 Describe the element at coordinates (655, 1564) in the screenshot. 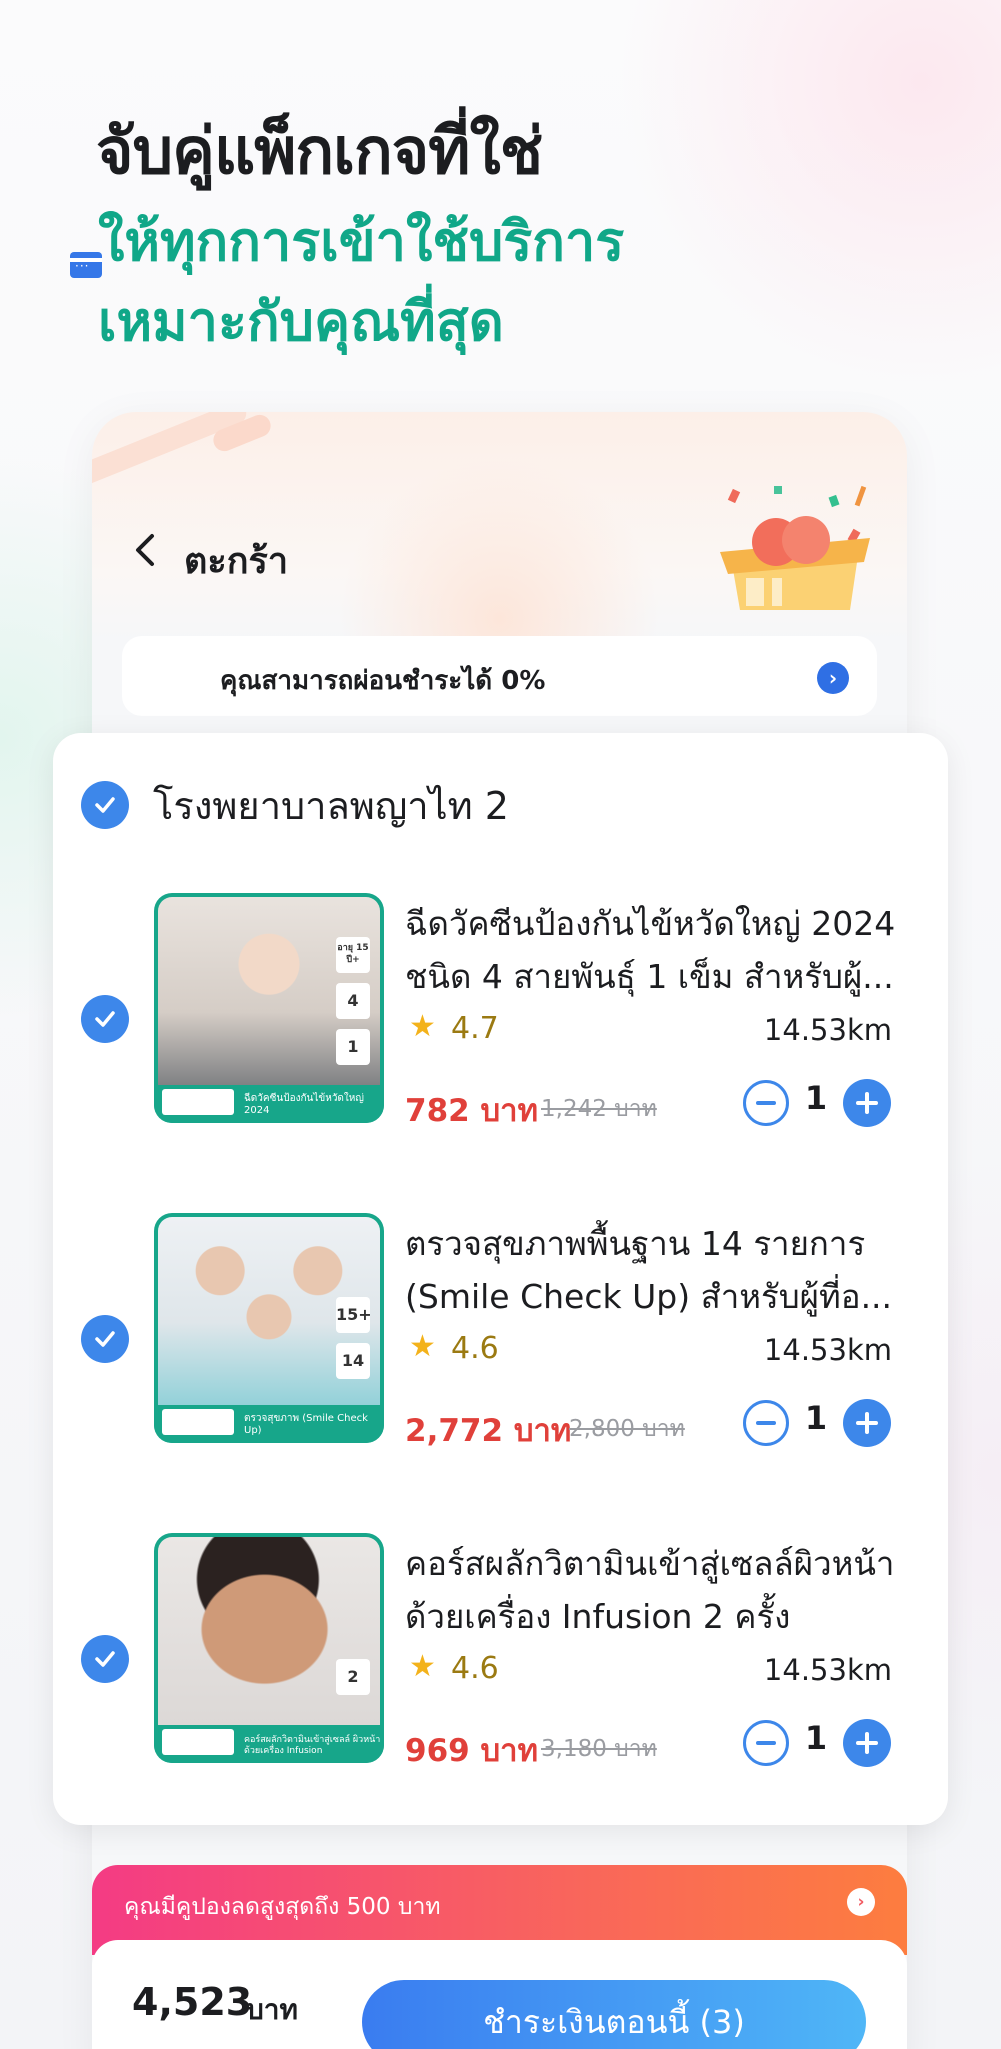

I see `item-title-line1: คอร์สผลักวิตามินเข้าสู่เซลล์ผิวหน้า` at that location.